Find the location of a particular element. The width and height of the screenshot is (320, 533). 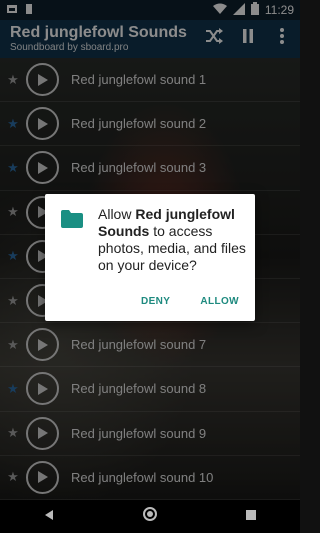

permission-text-prefix: Allow is located at coordinates (117, 214).